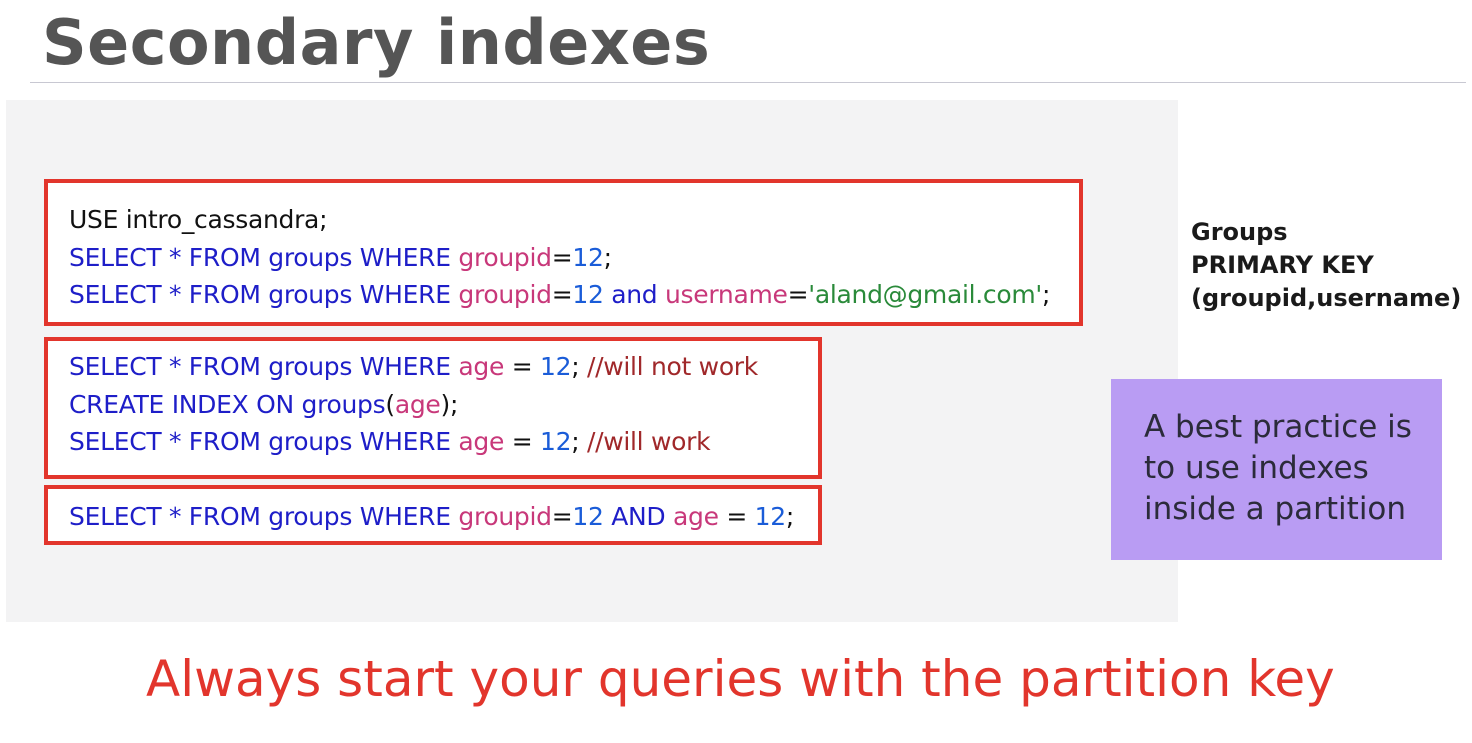 The image size is (1472, 743). Describe the element at coordinates (1275, 509) in the screenshot. I see `callout-line: inside a partition` at that location.